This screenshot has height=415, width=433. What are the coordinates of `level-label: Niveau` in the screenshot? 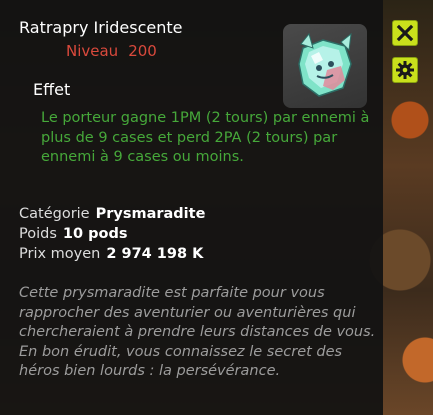 It's located at (92, 51).